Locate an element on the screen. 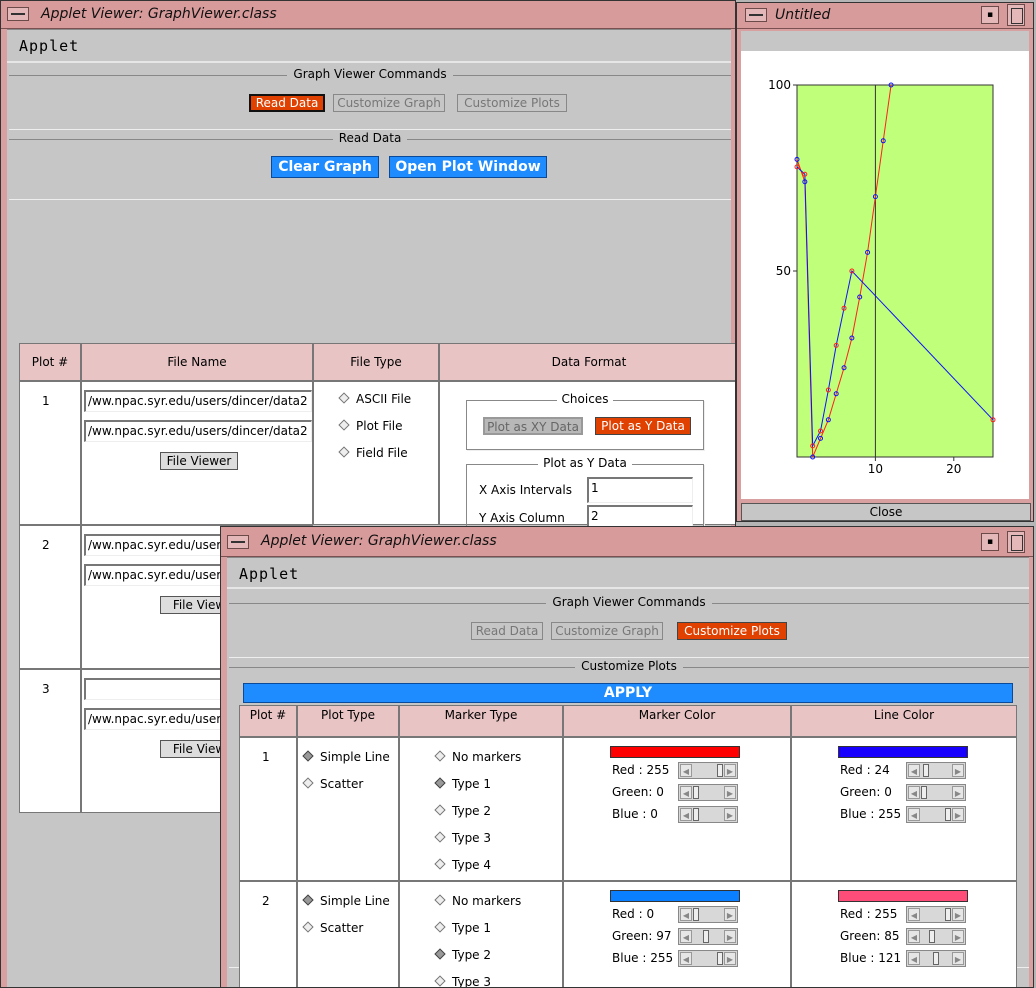 This screenshot has width=1036, height=988. y-tick-label: 100 is located at coordinates (779, 85).